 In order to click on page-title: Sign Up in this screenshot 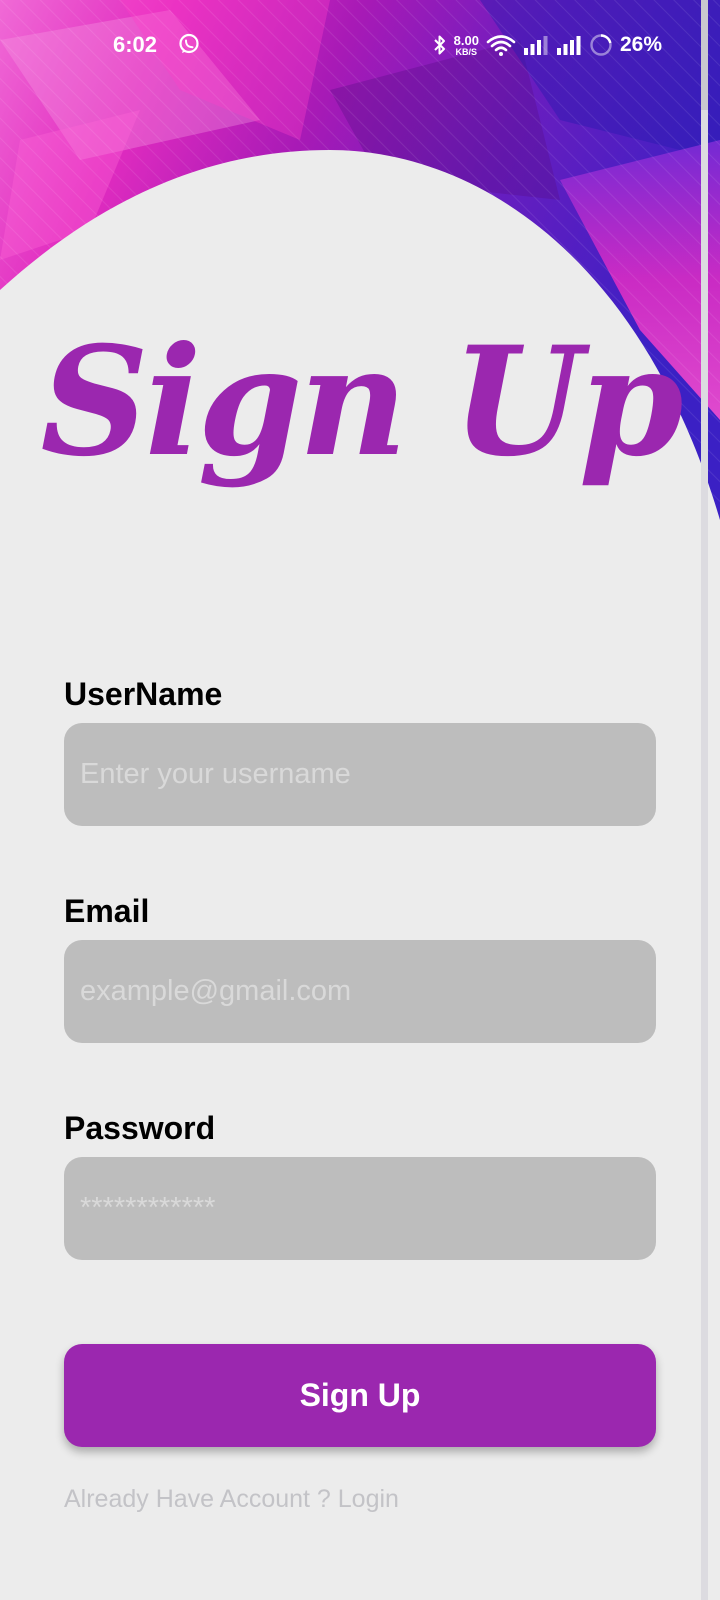, I will do `click(361, 402)`.